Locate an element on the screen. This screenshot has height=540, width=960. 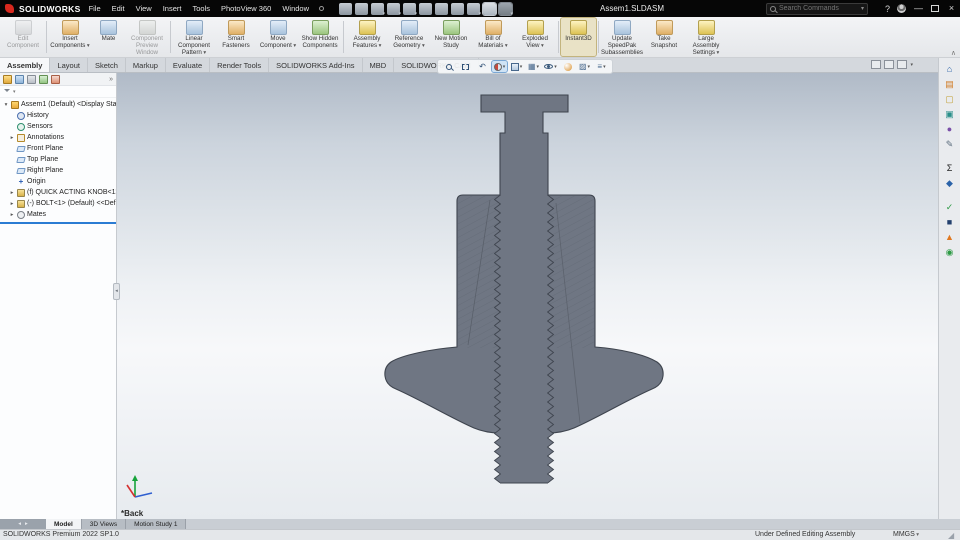
new-document-icon is located at coordinates (346, 8).